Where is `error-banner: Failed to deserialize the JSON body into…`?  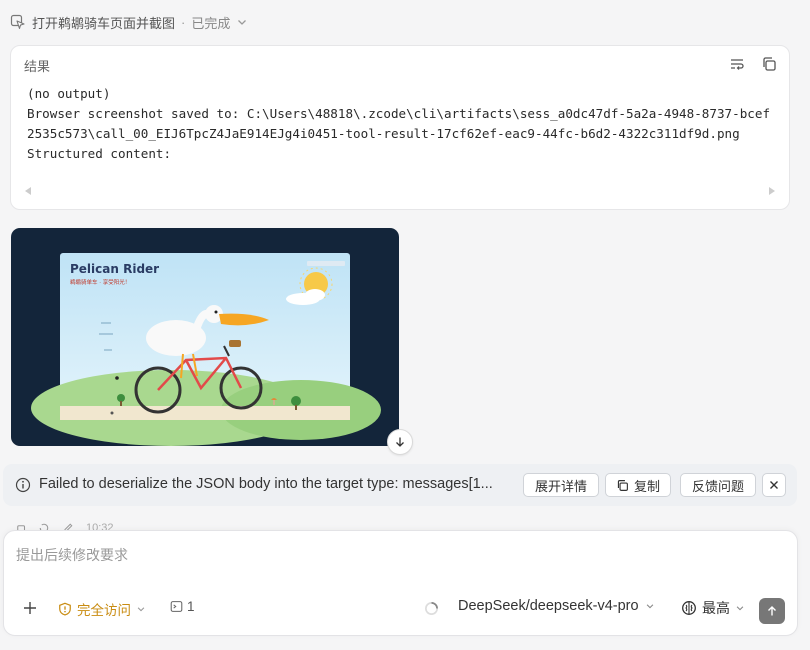 error-banner: Failed to deserialize the JSON body into… is located at coordinates (400, 485).